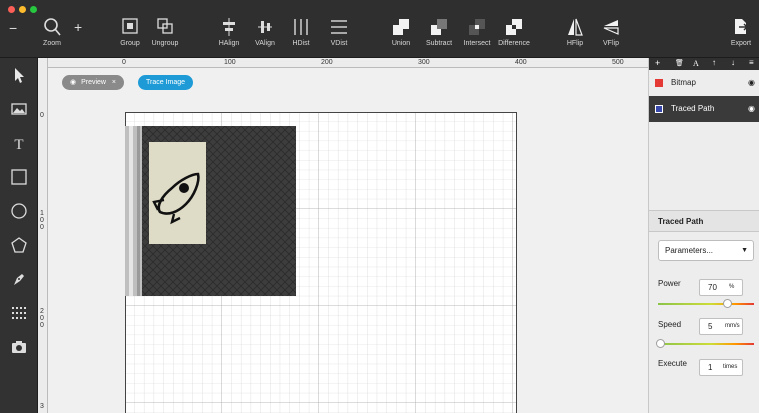 Image resolution: width=759 pixels, height=413 pixels. I want to click on ellipse-tool-icon, so click(19, 211).